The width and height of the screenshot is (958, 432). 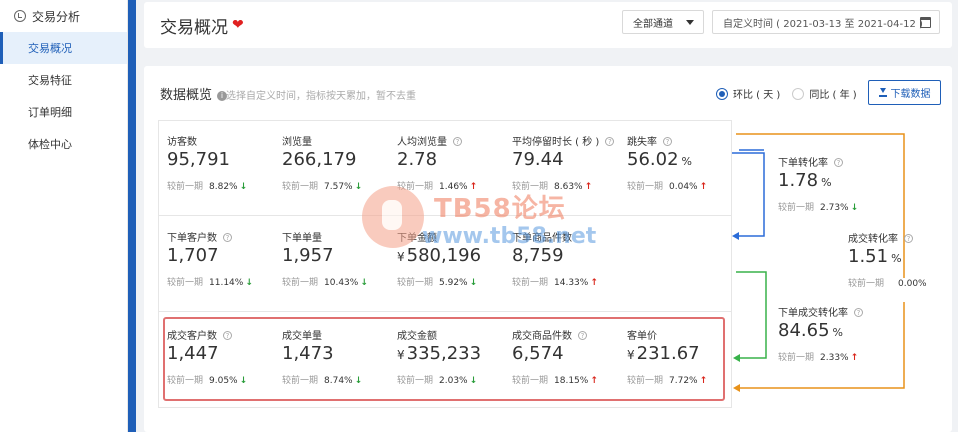 I want to click on caret-down-icon, so click(x=690, y=22).